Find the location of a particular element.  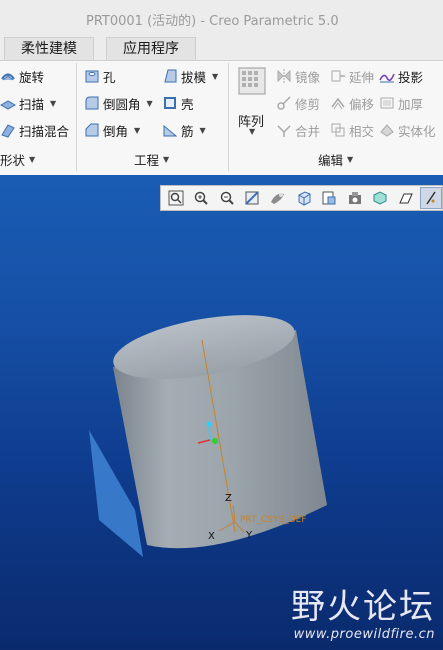

shell-label: 壳 is located at coordinates (187, 104).